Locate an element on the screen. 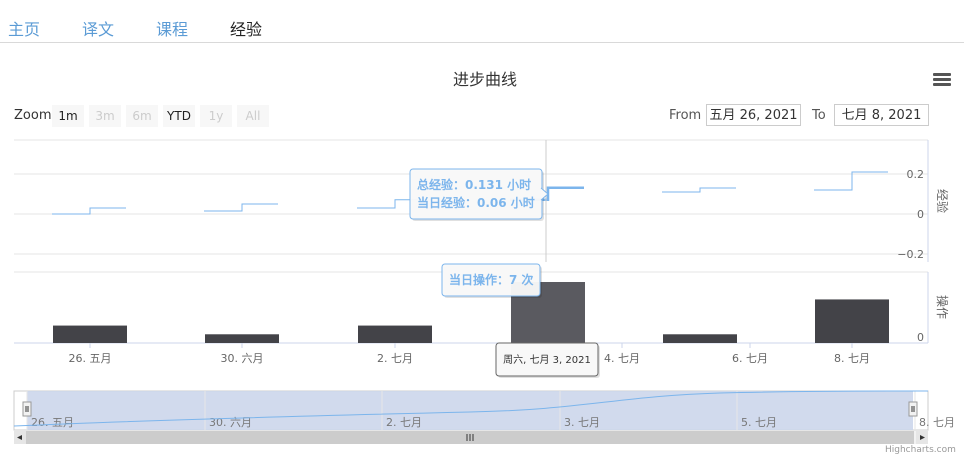 Image resolution: width=970 pixels, height=462 pixels. zoom-1y-button: 1y is located at coordinates (216, 116).